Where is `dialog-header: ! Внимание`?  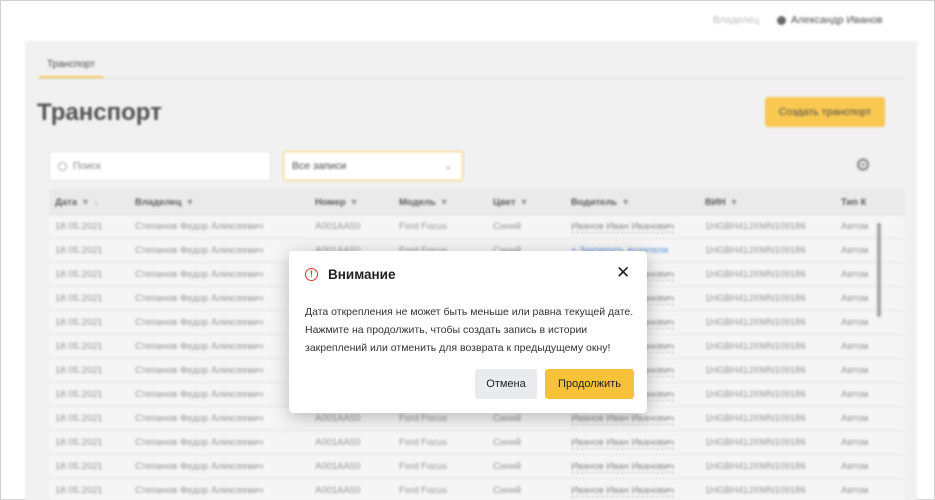 dialog-header: ! Внимание is located at coordinates (350, 274).